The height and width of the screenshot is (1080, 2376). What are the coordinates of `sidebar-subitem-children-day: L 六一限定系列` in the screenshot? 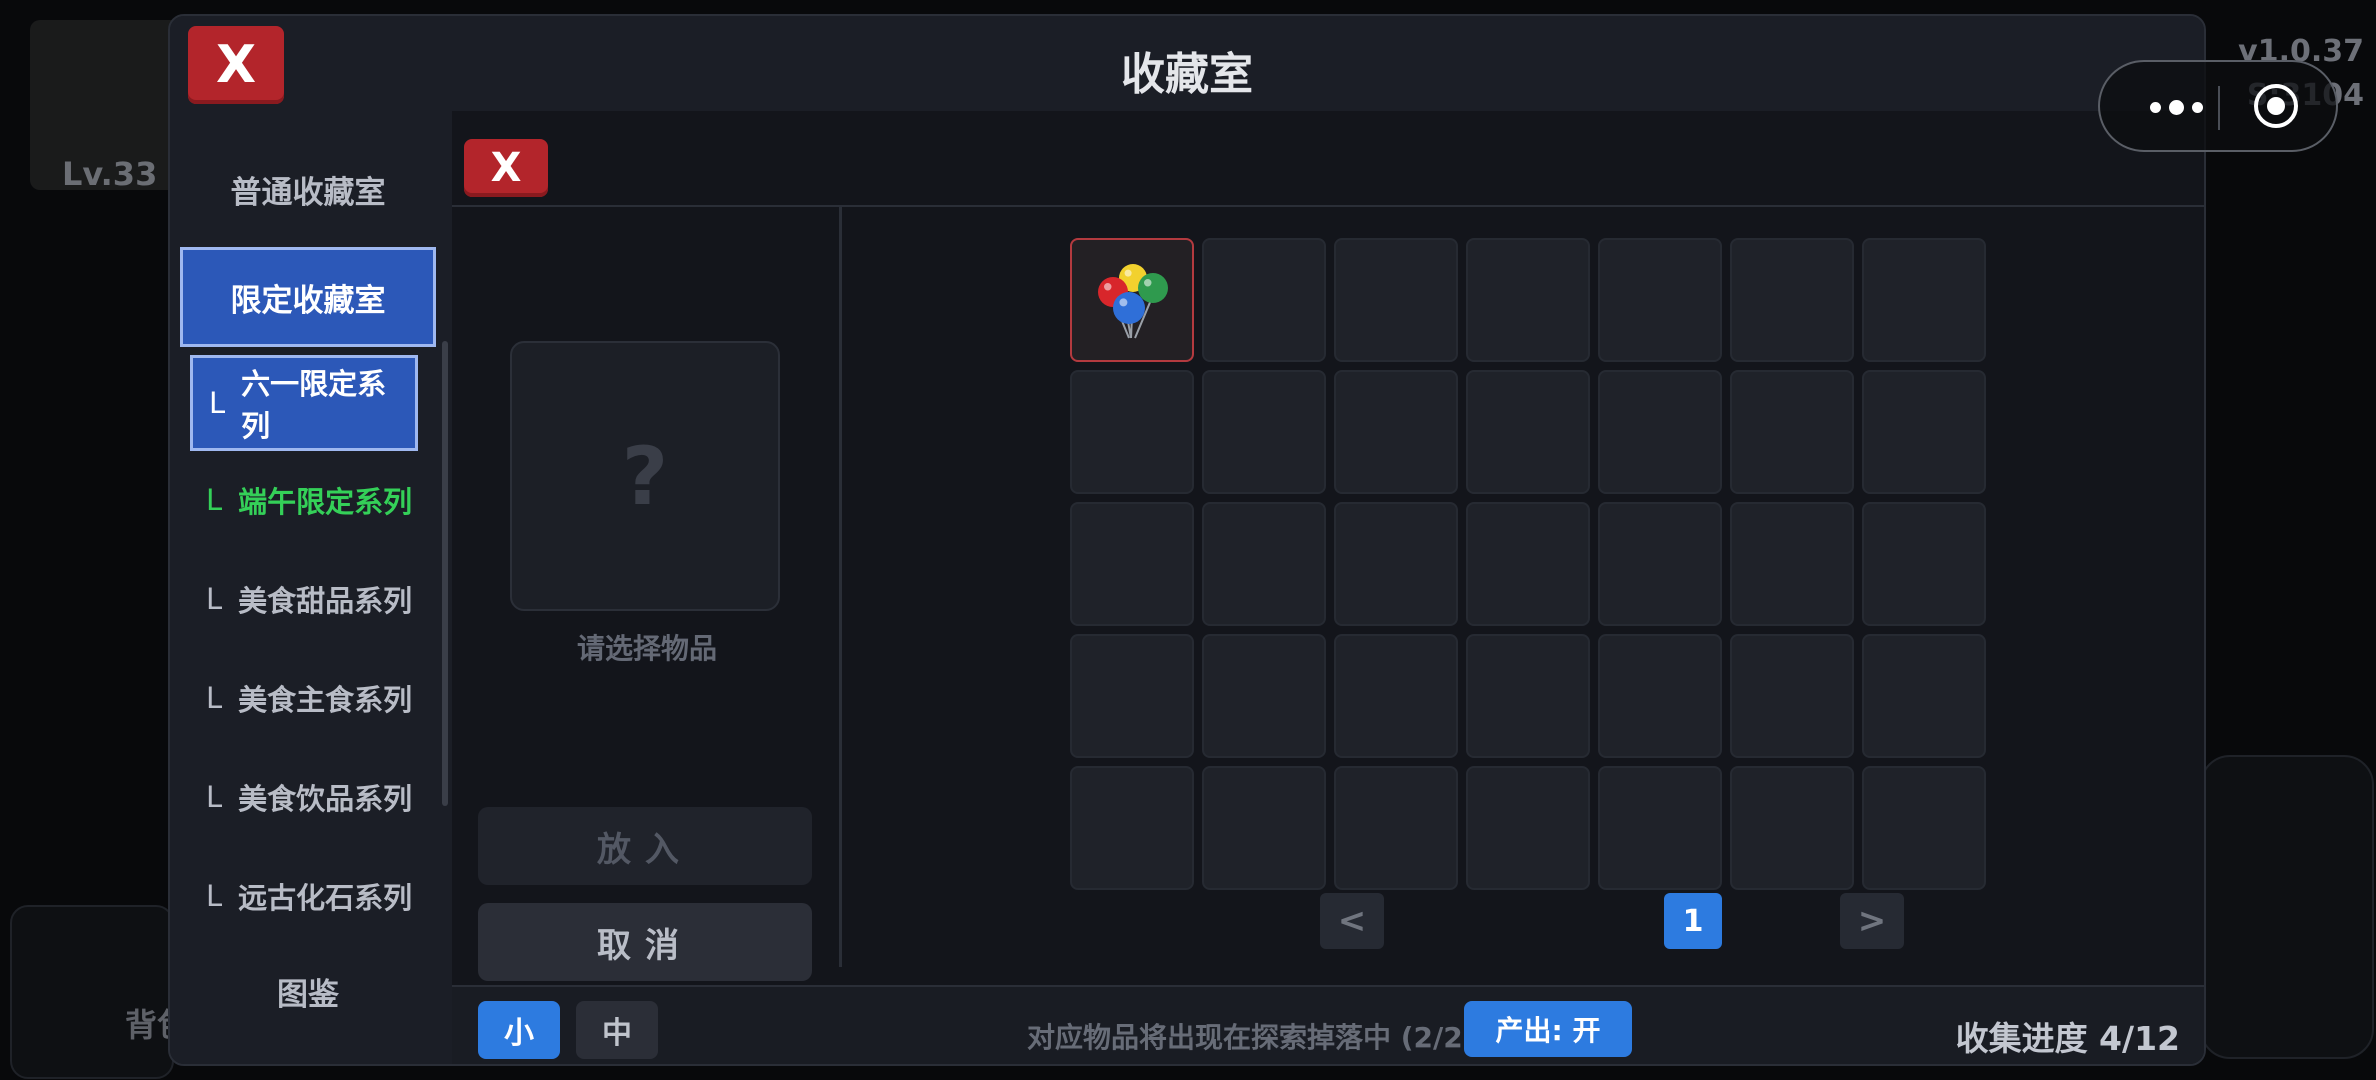 It's located at (304, 403).